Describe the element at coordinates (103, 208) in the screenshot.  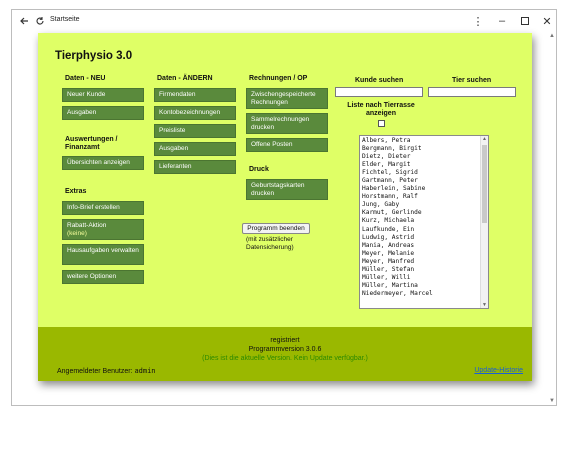
I see `info-letter-button: Info-Brief erstellen` at that location.